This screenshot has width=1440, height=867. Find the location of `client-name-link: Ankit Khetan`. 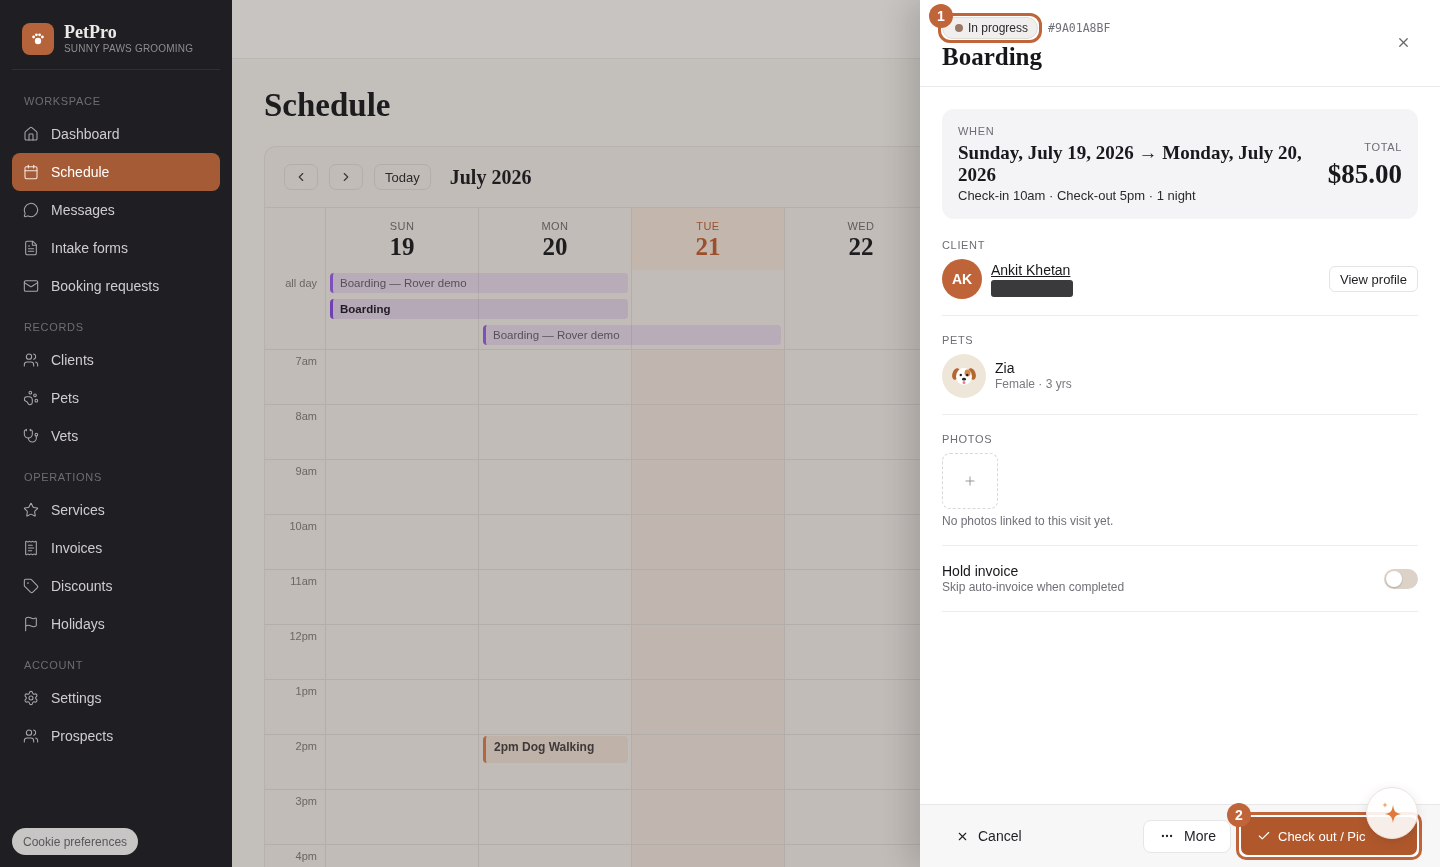

client-name-link: Ankit Khetan is located at coordinates (1031, 270).